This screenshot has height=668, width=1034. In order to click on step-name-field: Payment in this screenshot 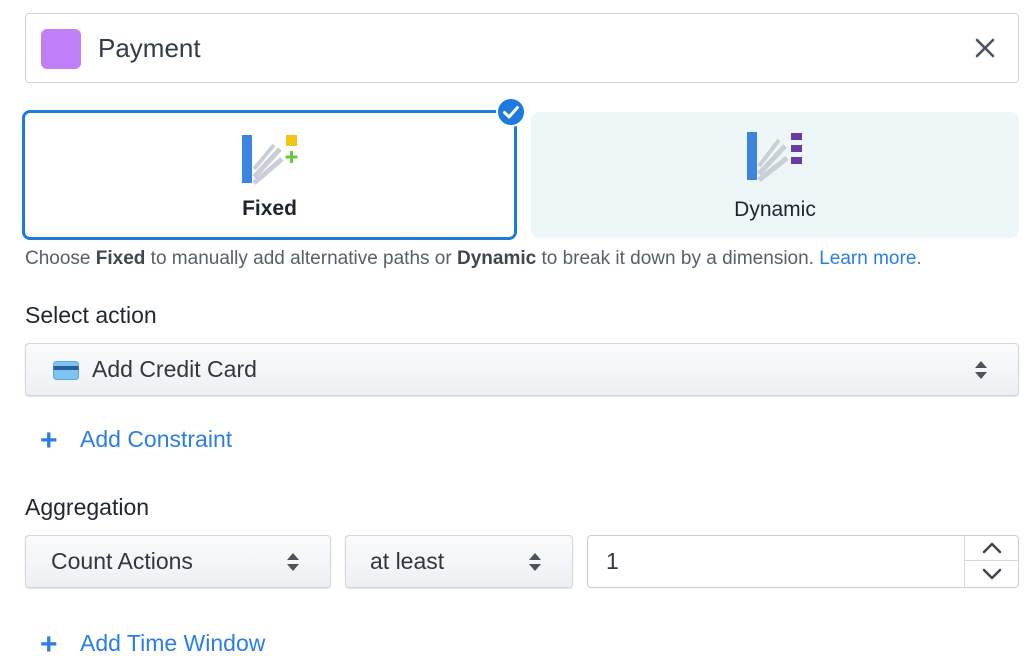, I will do `click(522, 48)`.